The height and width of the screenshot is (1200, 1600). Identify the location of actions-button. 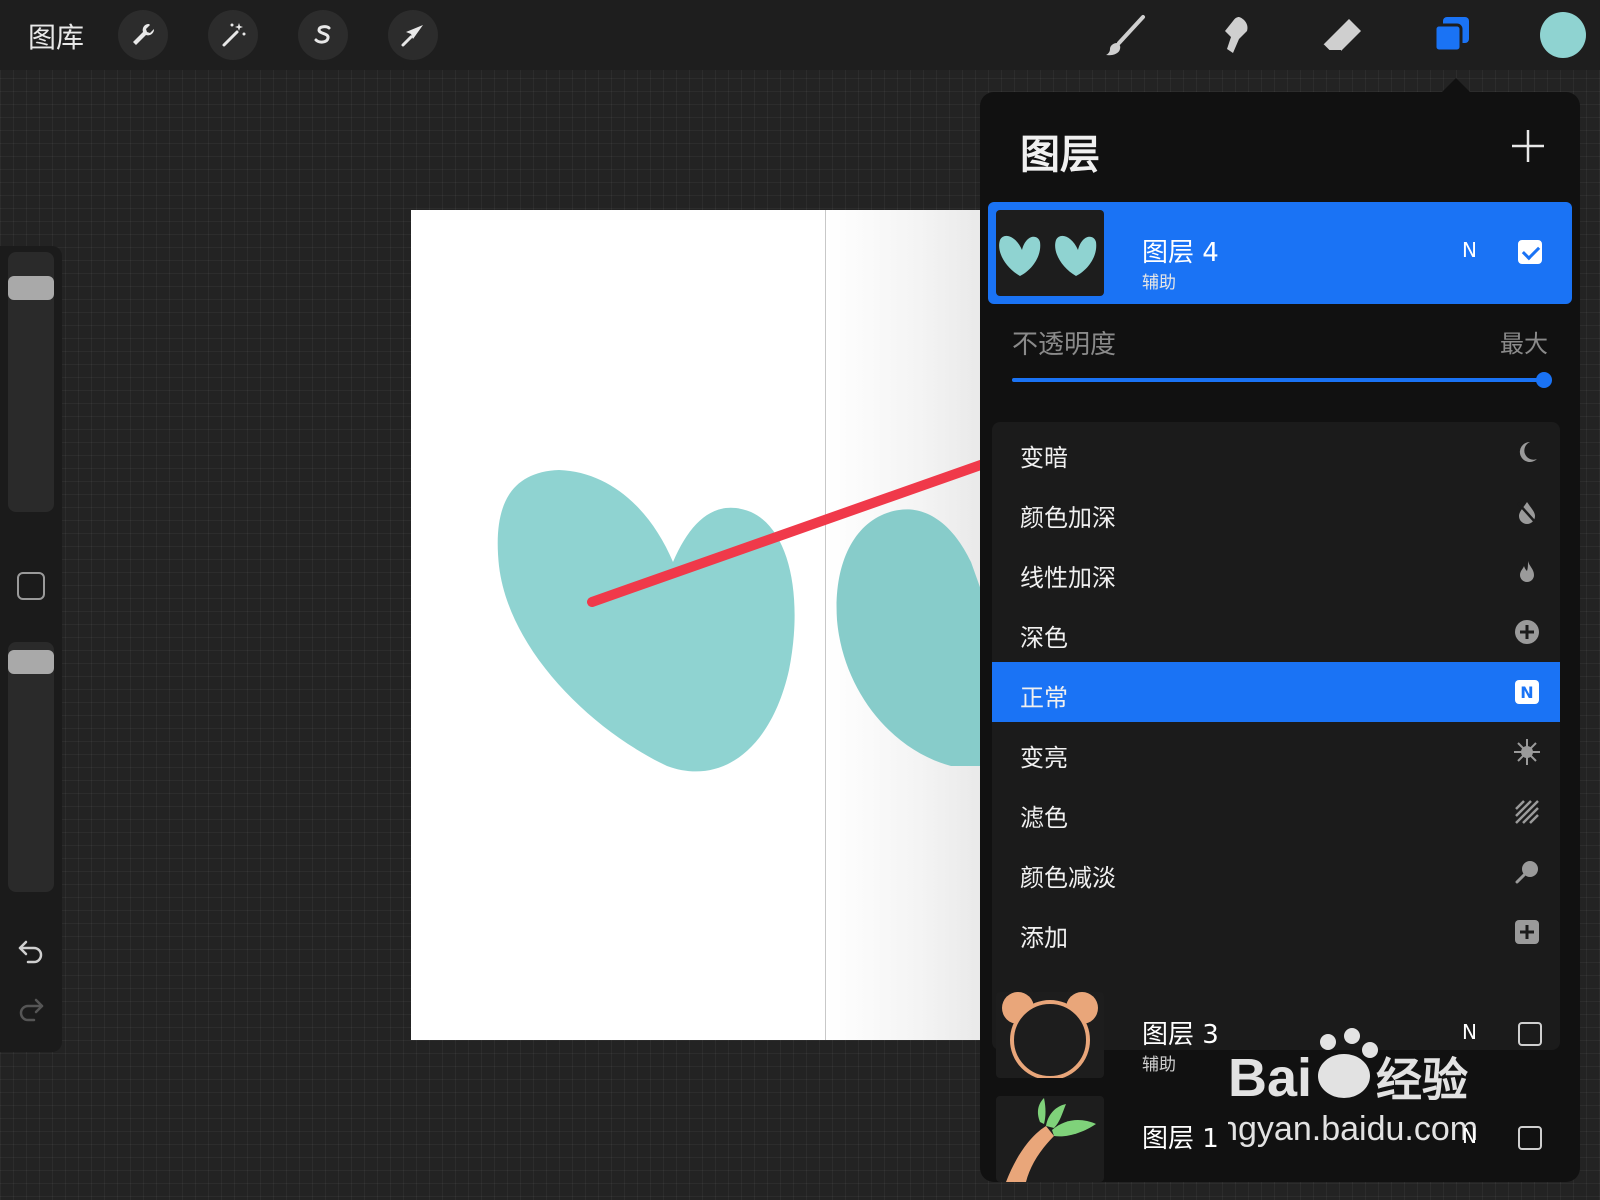
(143, 35).